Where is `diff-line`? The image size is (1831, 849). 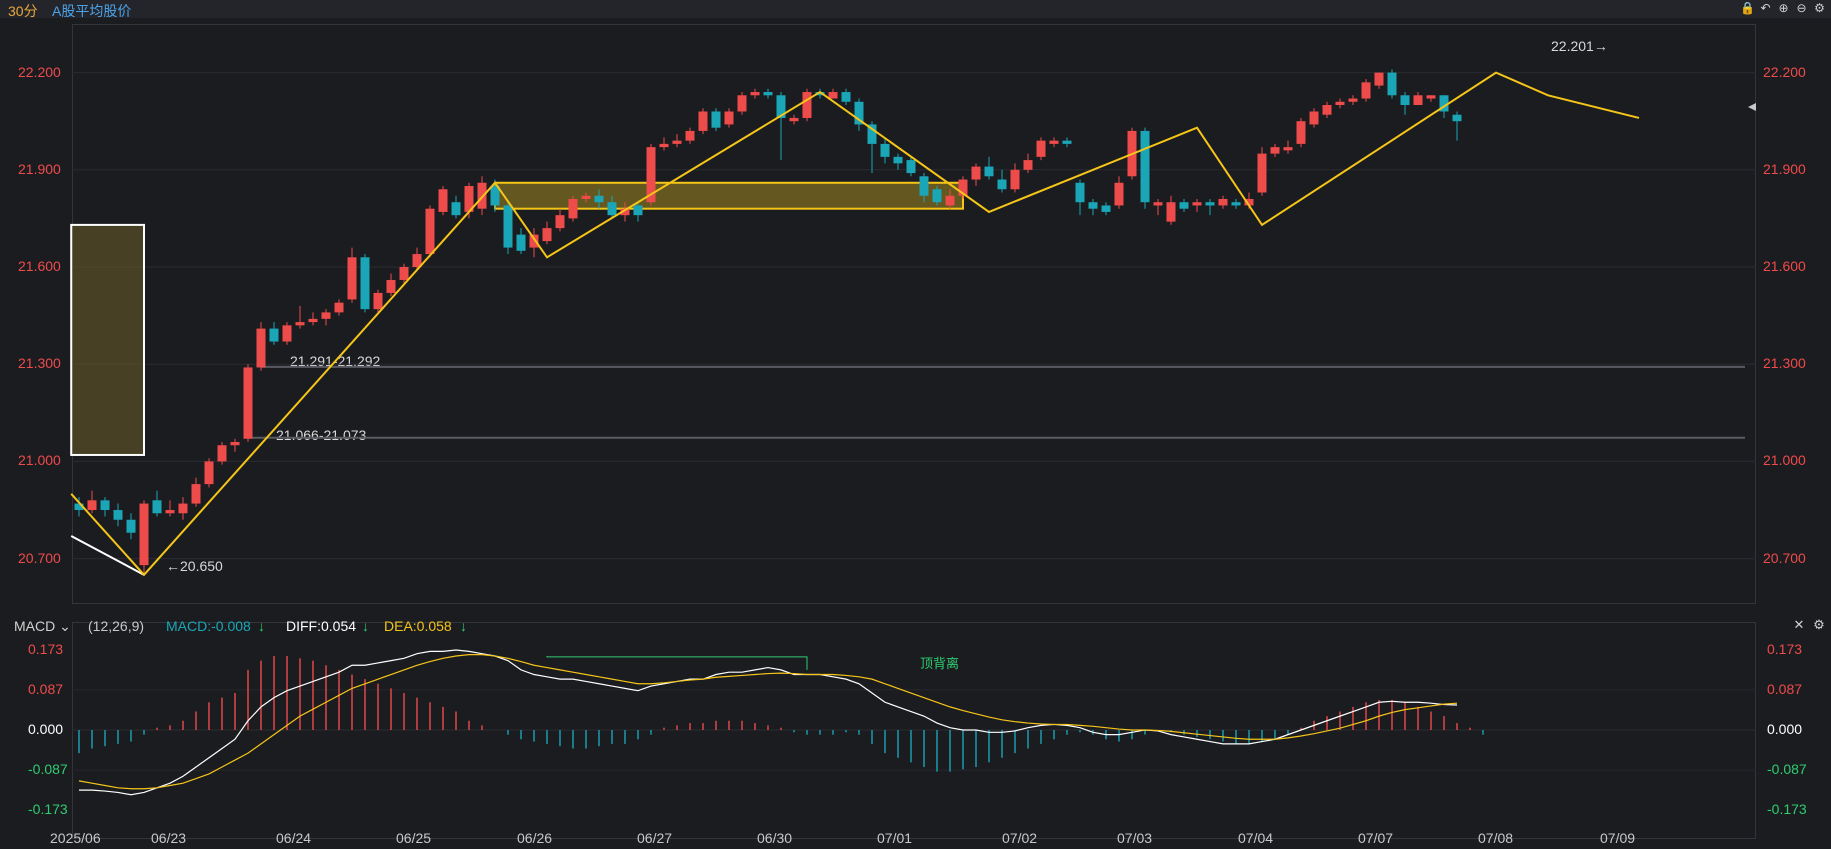
diff-line is located at coordinates (768, 722).